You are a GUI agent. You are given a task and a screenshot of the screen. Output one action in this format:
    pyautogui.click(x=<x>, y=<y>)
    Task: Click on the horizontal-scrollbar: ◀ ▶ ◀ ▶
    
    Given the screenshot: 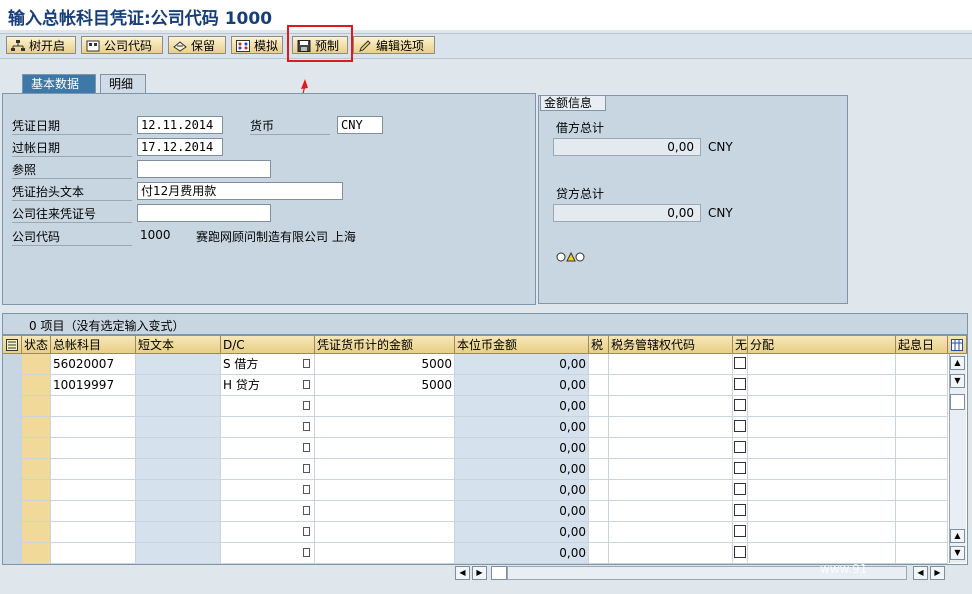 What is the action you would take?
    pyautogui.click(x=703, y=573)
    